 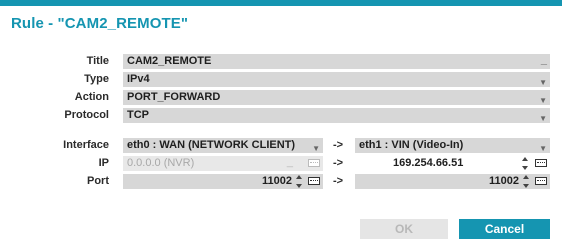 I want to click on ip-source-input: 0.0.0.0 (NVR) _, so click(x=223, y=163).